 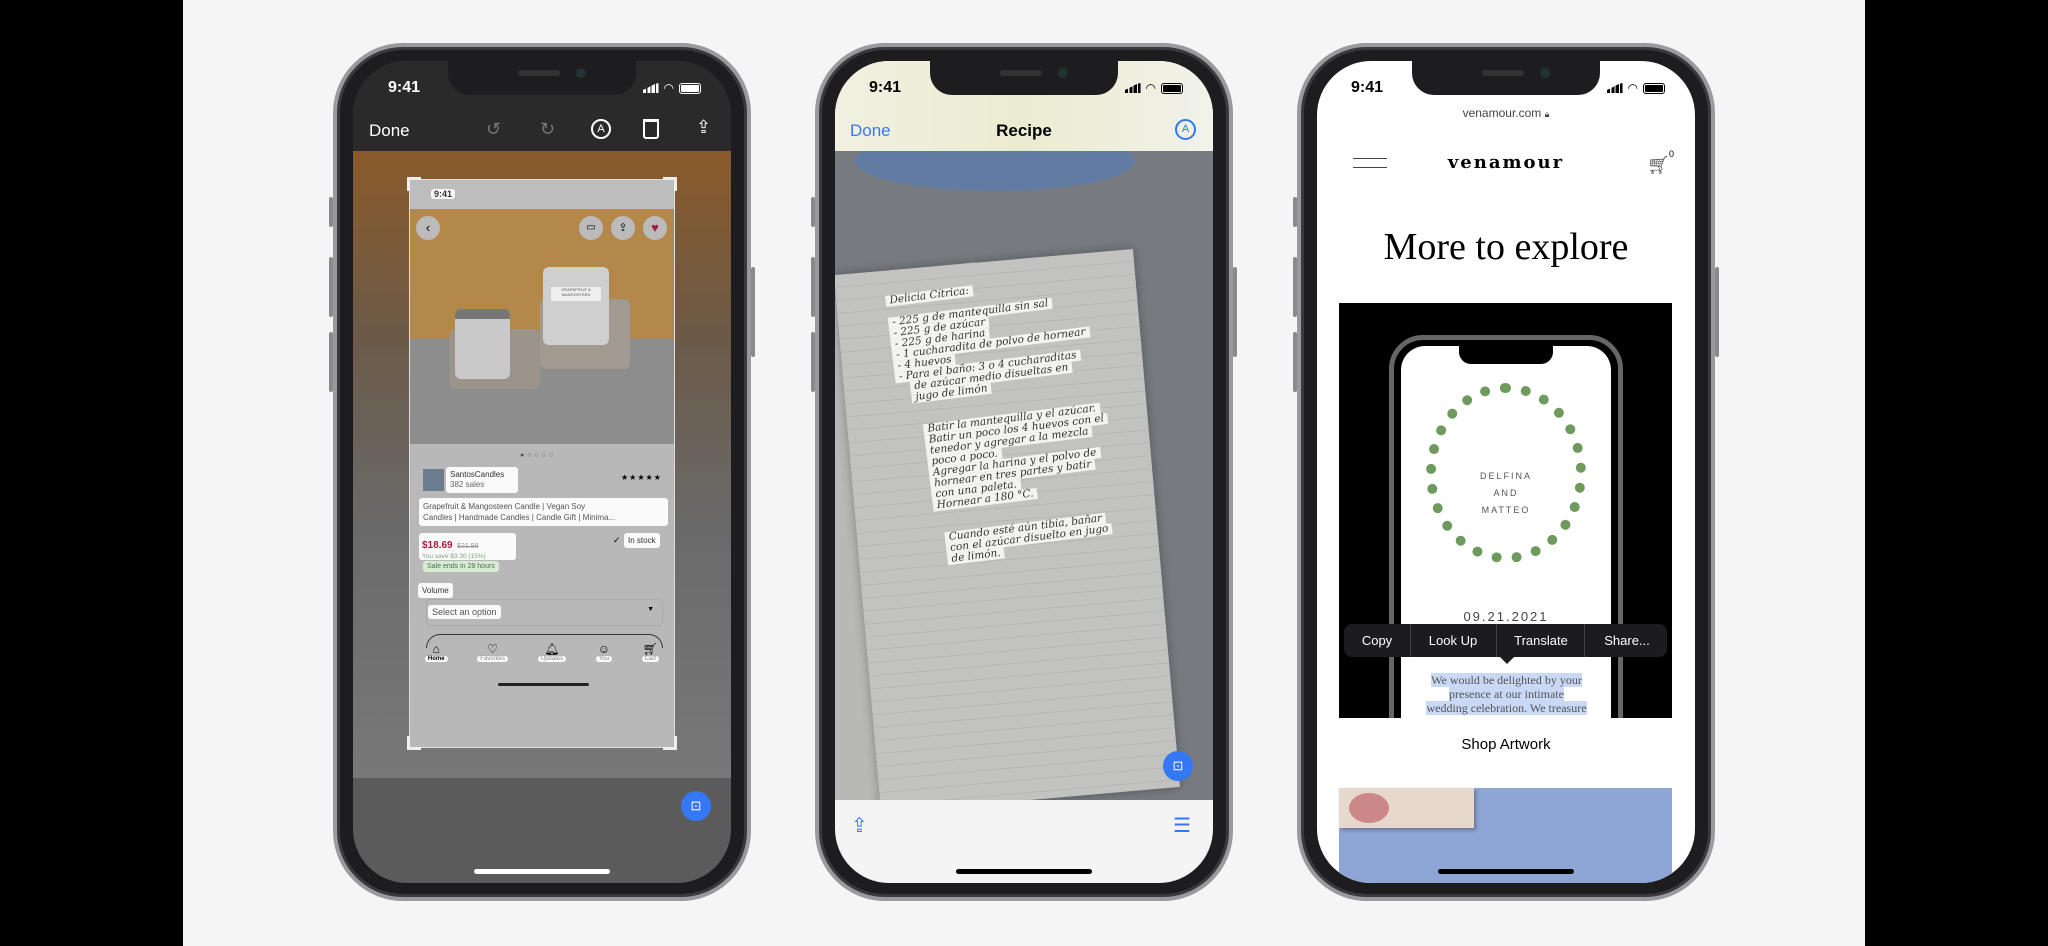 What do you see at coordinates (1506, 616) in the screenshot?
I see `invite-date: 09.21.2021` at bounding box center [1506, 616].